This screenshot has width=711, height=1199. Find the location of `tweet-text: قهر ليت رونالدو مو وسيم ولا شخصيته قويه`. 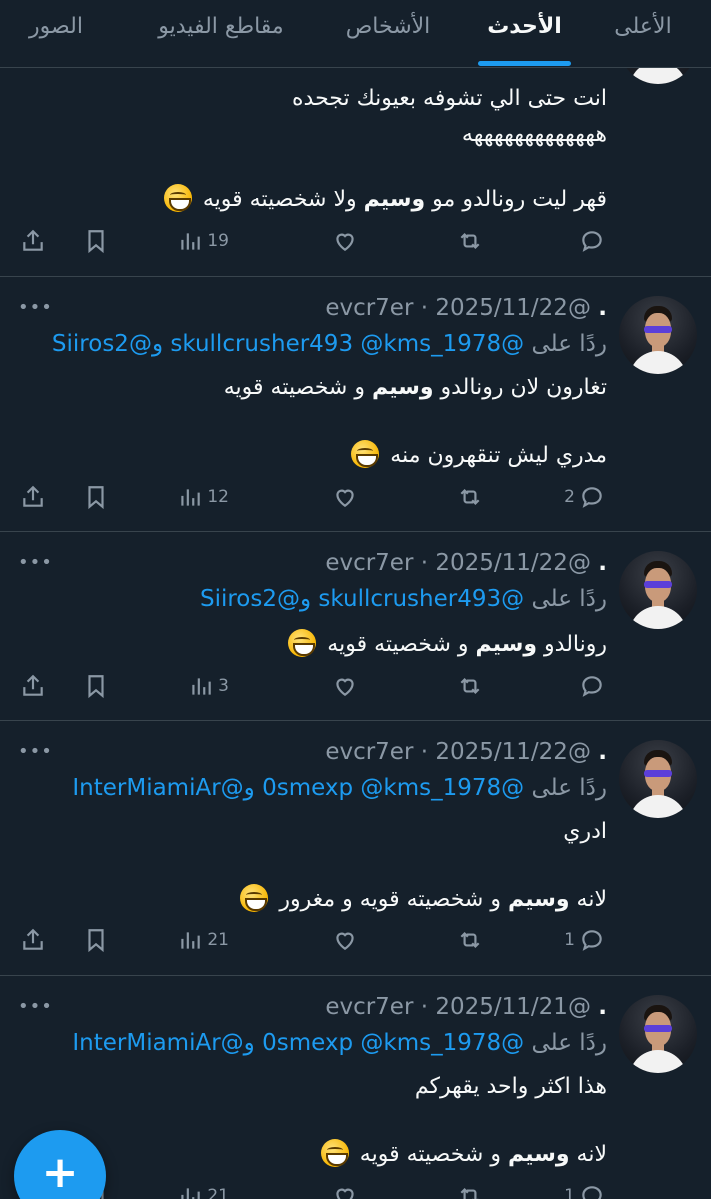

tweet-text: قهر ليت رونالدو مو وسيم ولا شخصيته قويه is located at coordinates (383, 198).